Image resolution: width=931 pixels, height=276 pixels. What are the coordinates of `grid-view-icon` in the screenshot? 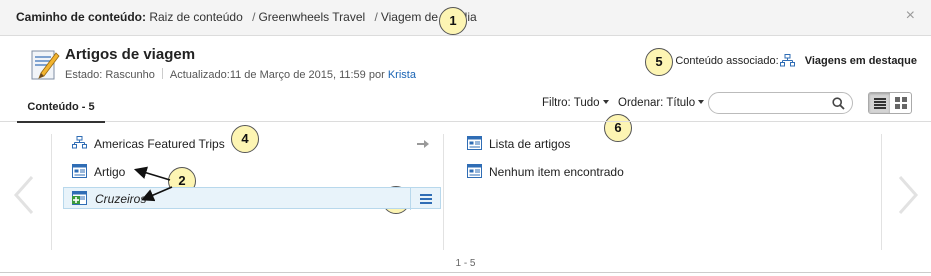 It's located at (900, 103).